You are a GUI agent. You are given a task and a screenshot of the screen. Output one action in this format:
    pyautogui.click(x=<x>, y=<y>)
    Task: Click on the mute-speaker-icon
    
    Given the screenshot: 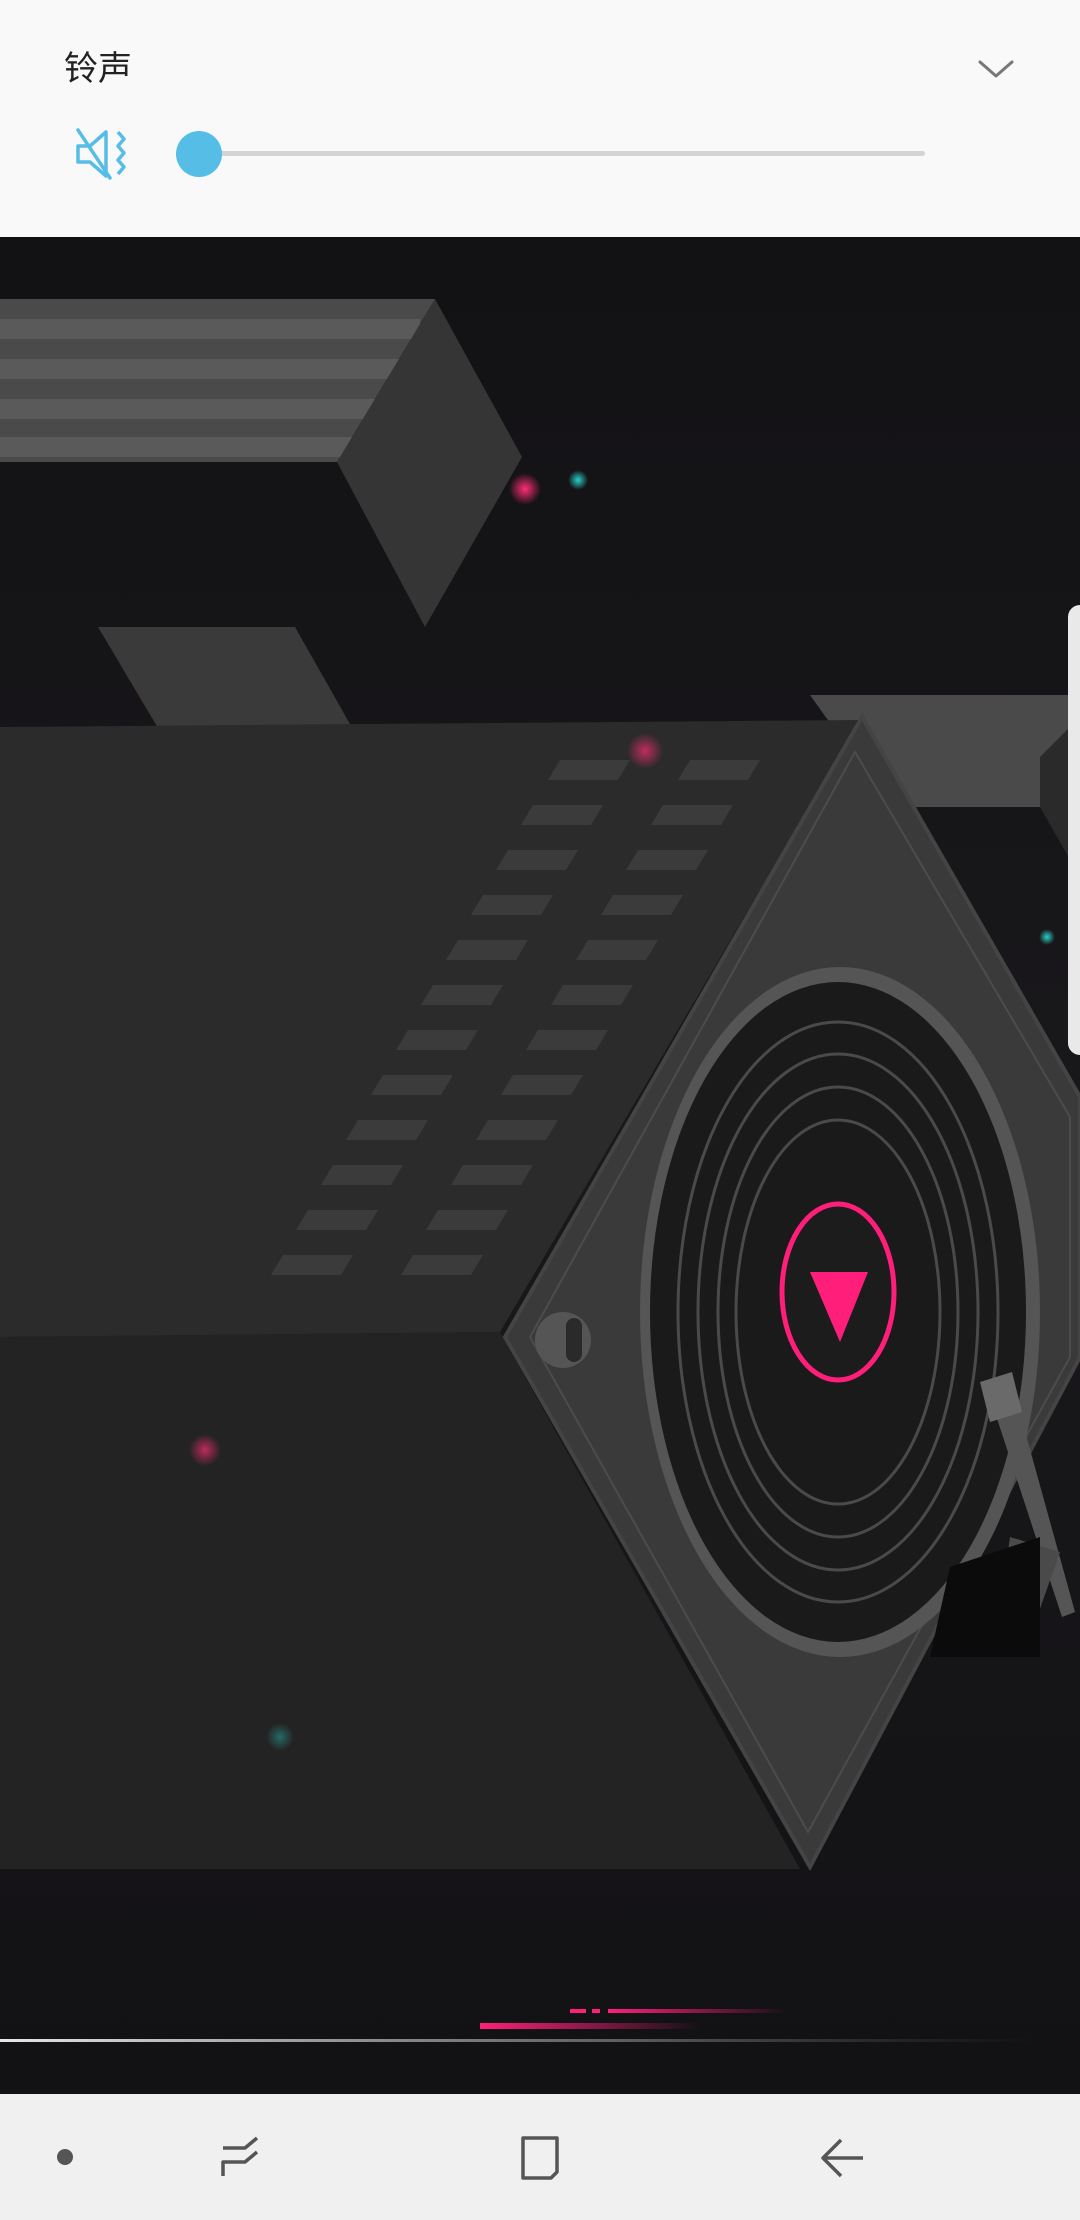 What is the action you would take?
    pyautogui.click(x=104, y=154)
    